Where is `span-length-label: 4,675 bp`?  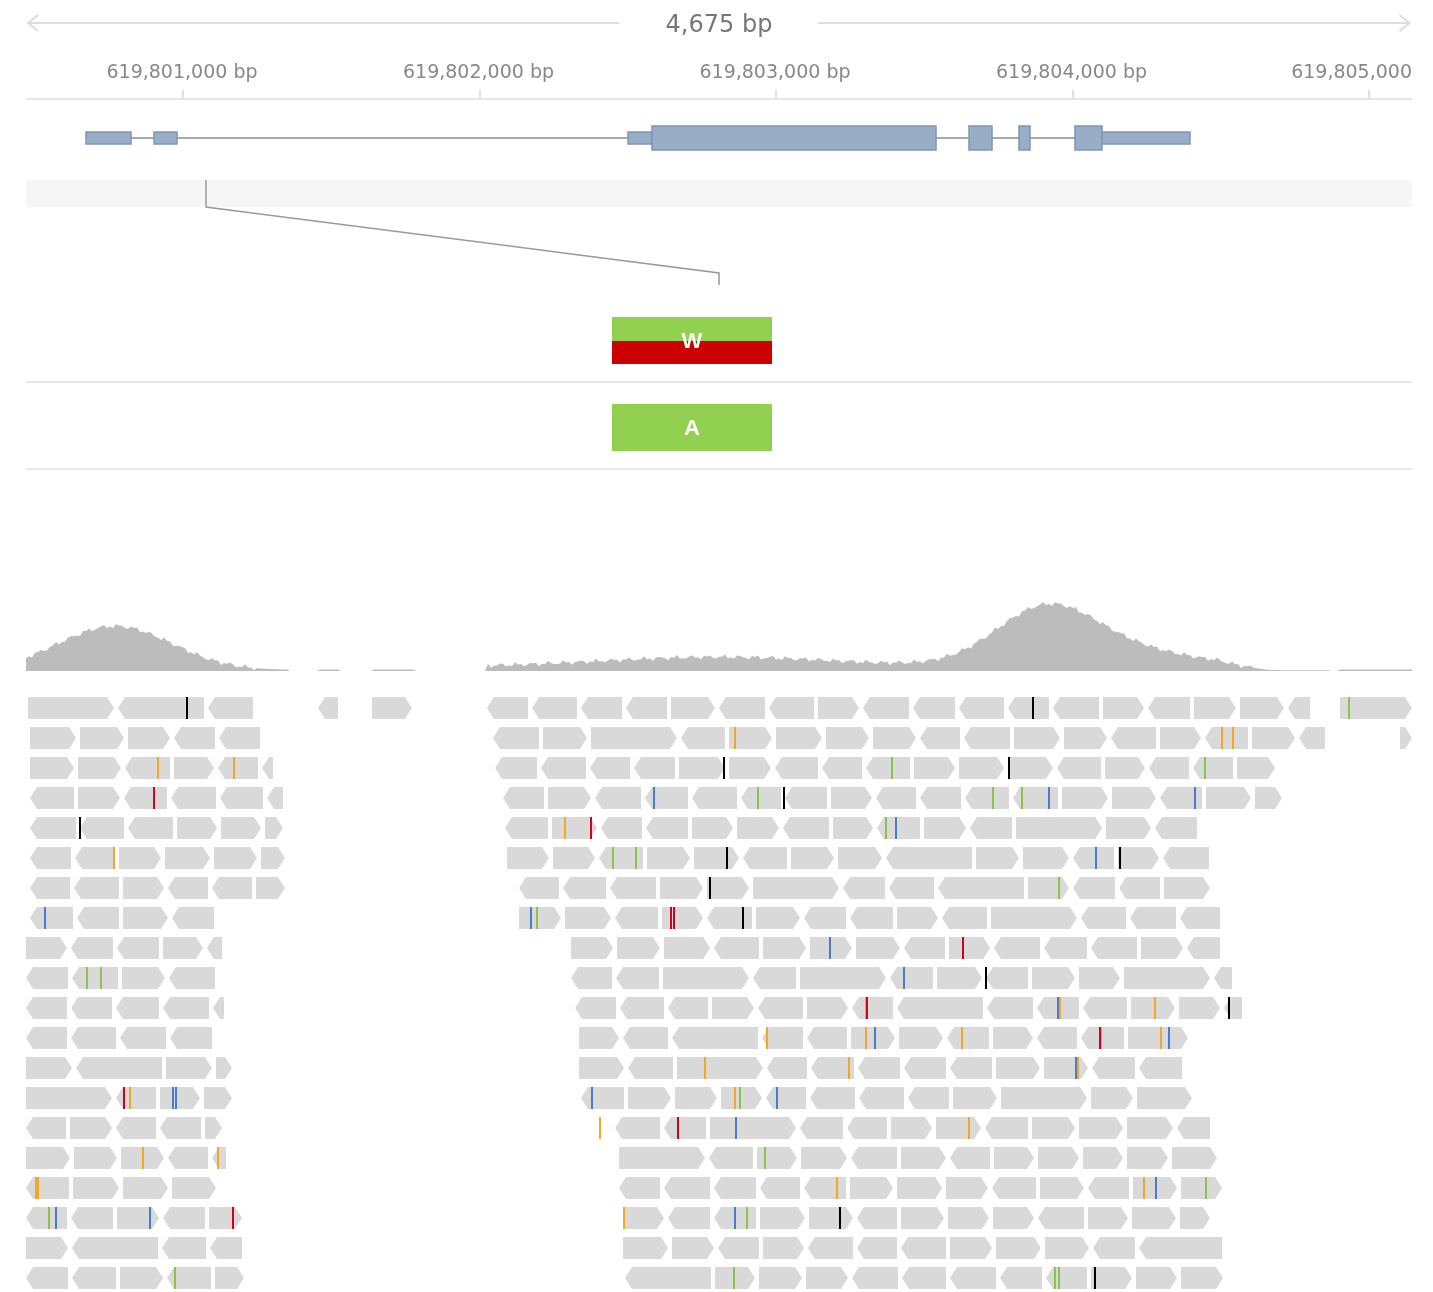 span-length-label: 4,675 bp is located at coordinates (719, 23).